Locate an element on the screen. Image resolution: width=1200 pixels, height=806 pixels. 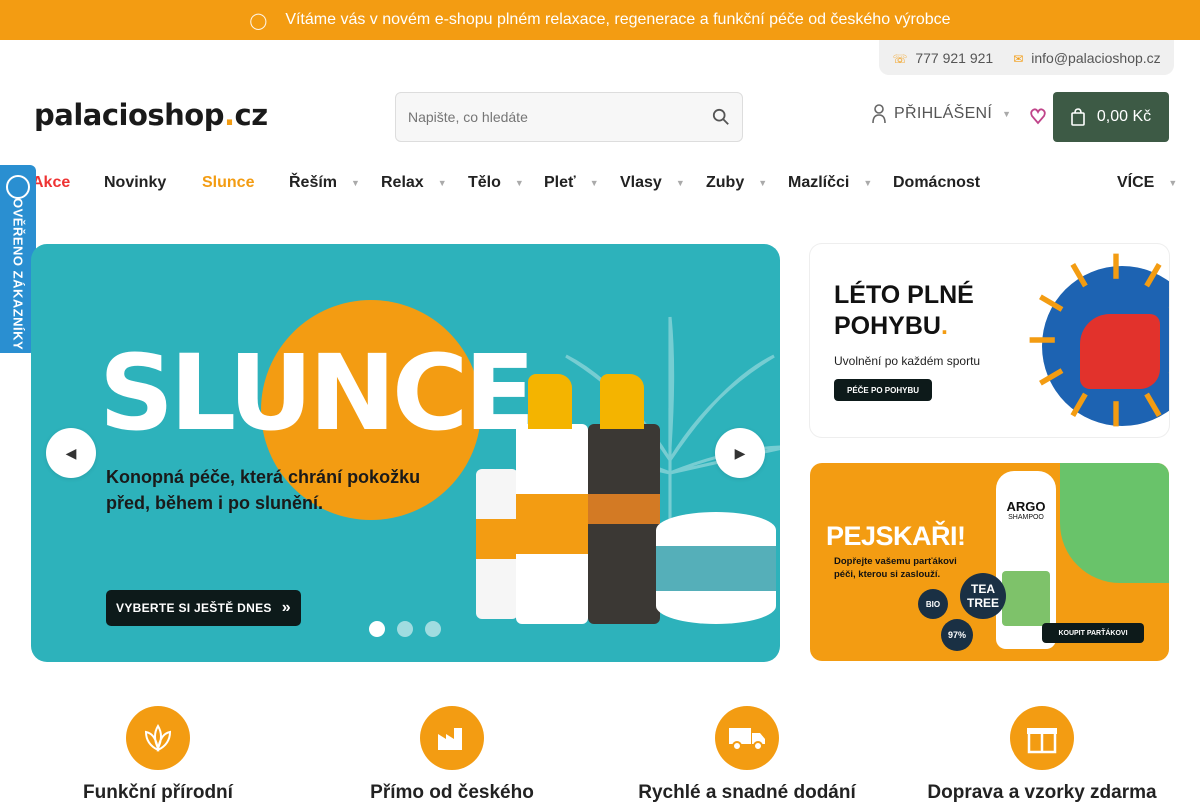
nav-item-plet: Pleť ▼ is located at coordinates (571, 183).